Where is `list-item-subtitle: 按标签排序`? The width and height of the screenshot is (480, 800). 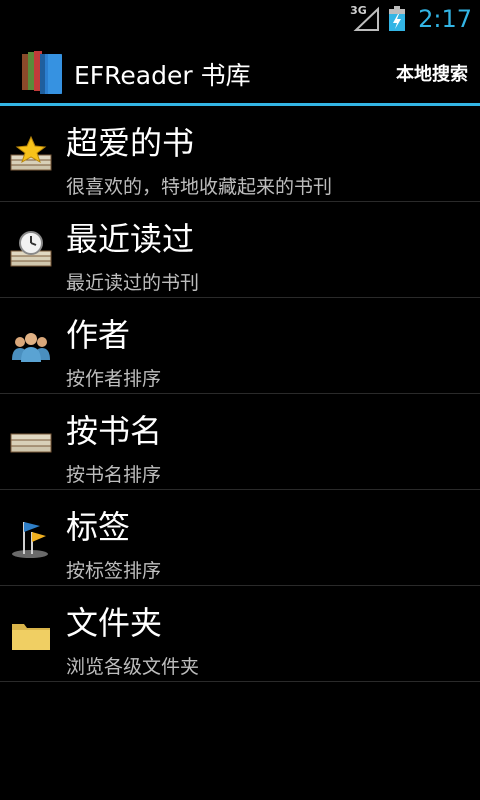
list-item-subtitle: 按标签排序 is located at coordinates (114, 571).